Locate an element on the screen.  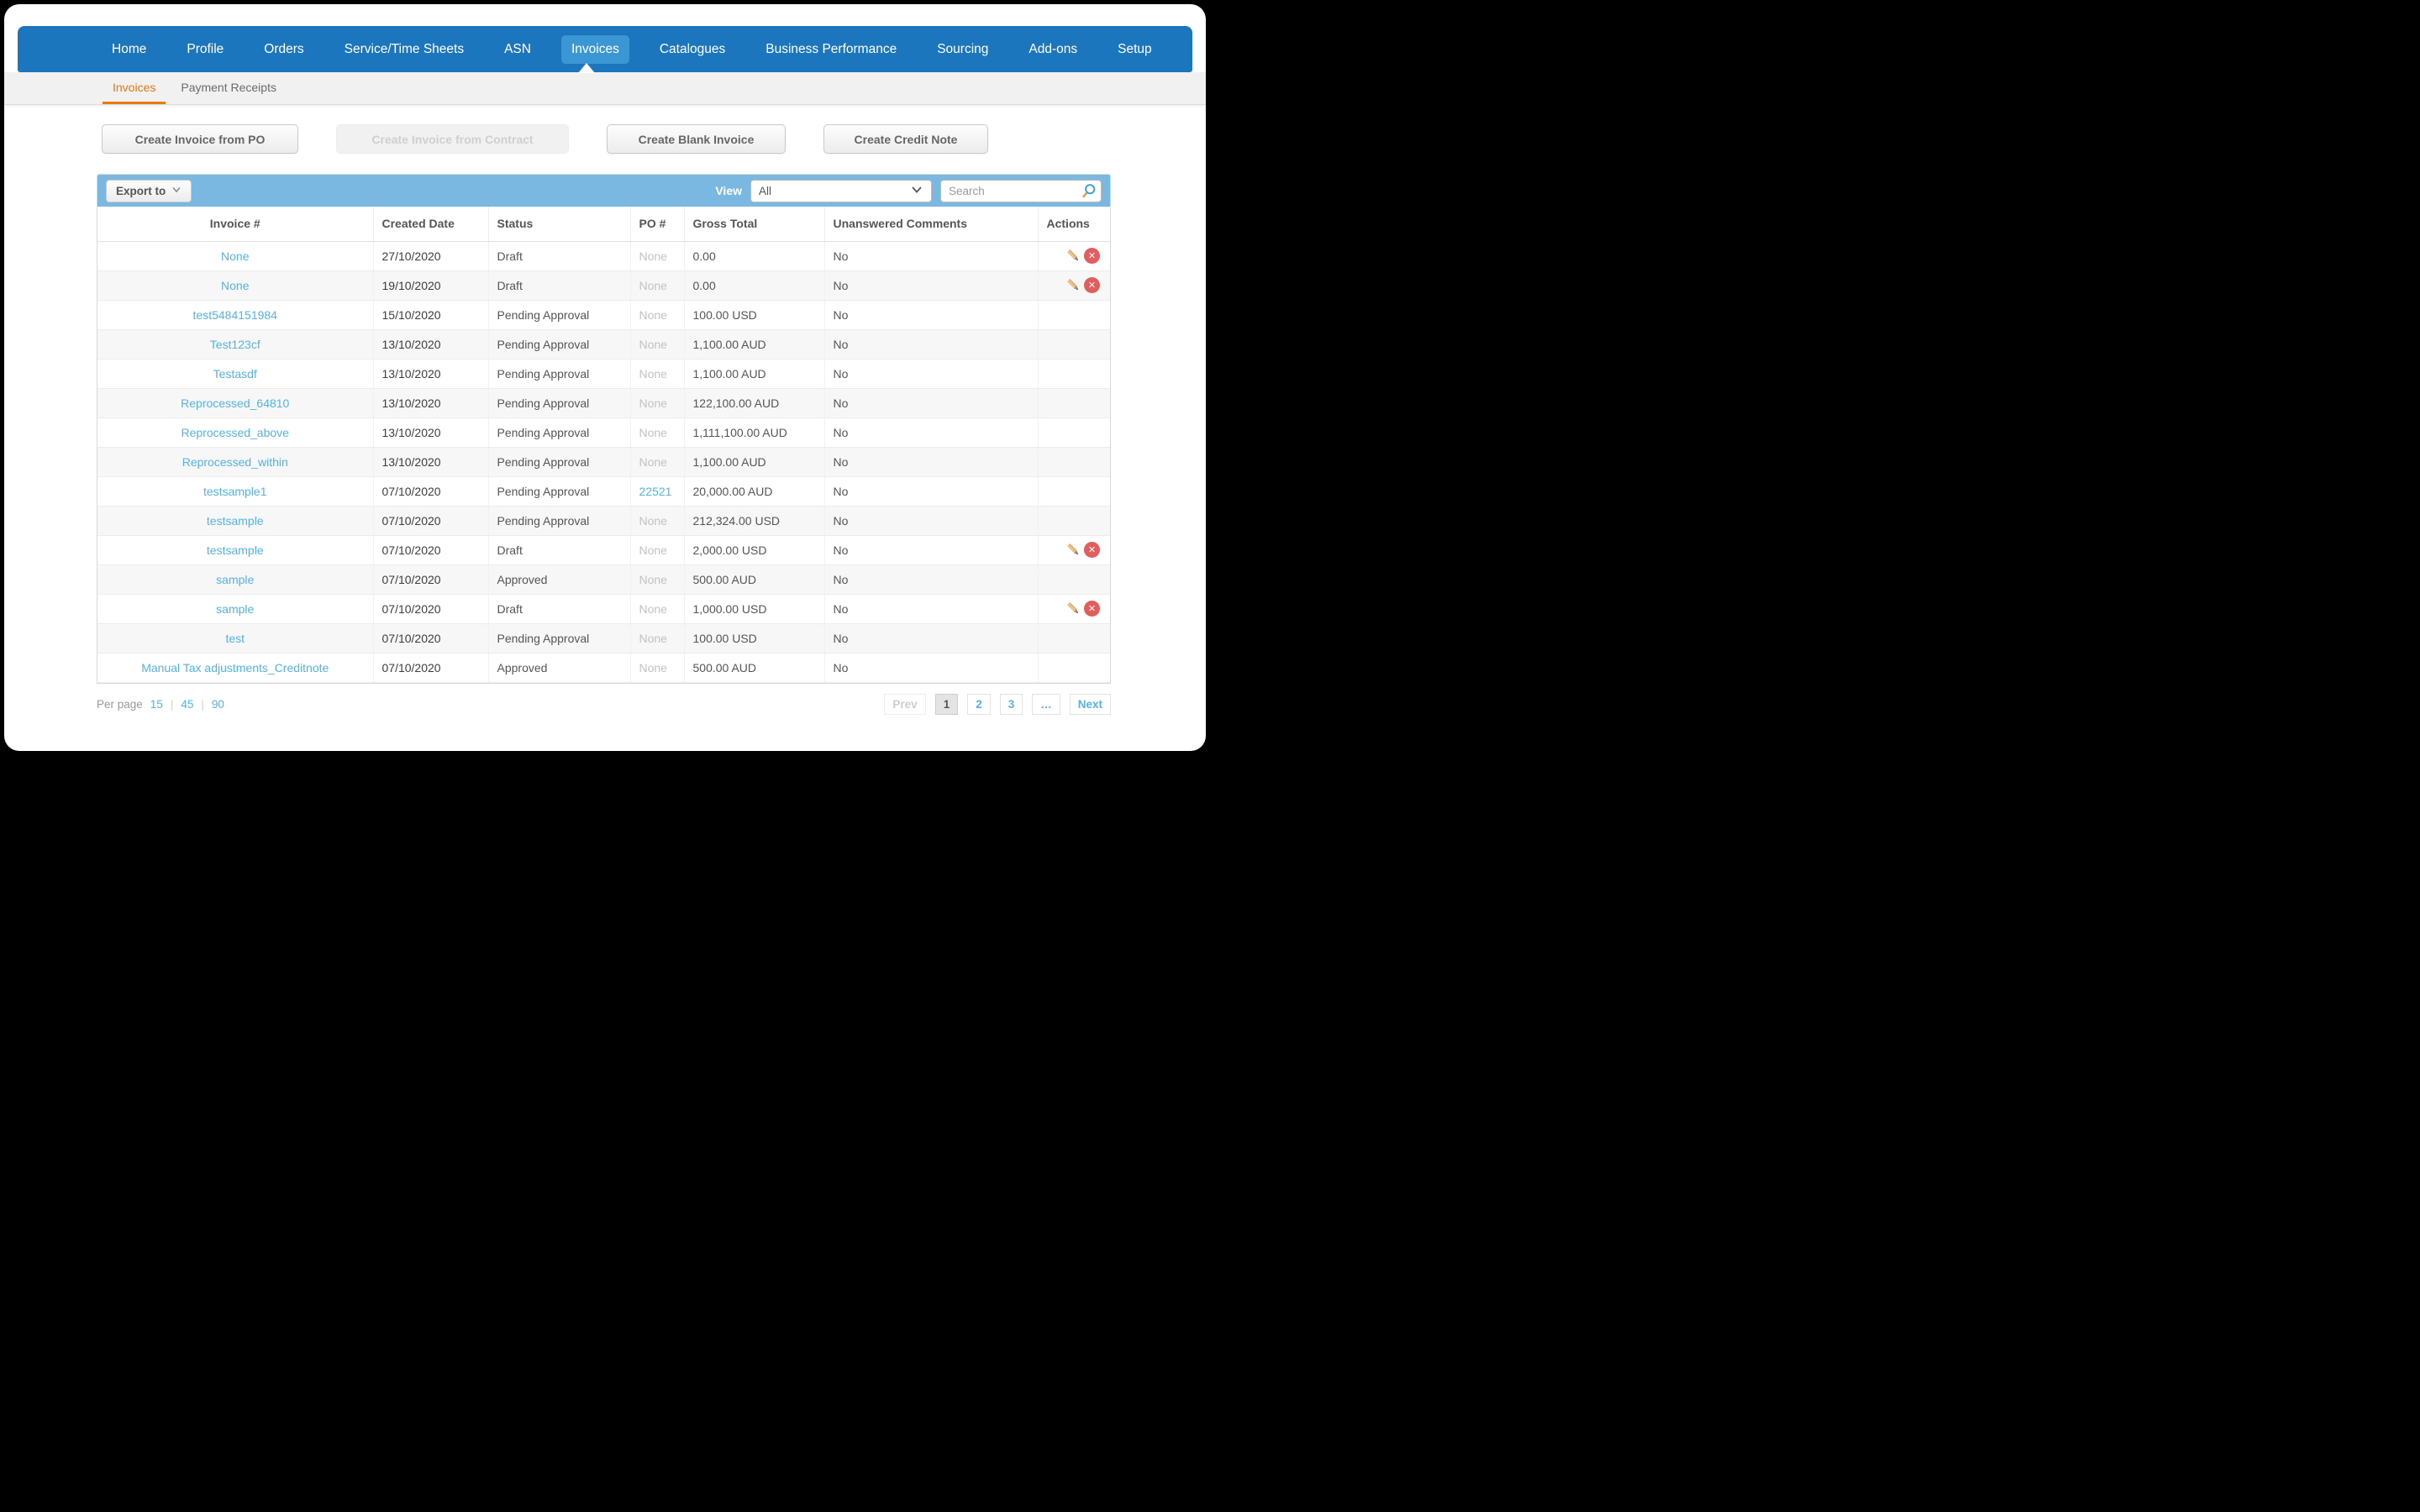
export-to-button: Export to is located at coordinates (149, 190).